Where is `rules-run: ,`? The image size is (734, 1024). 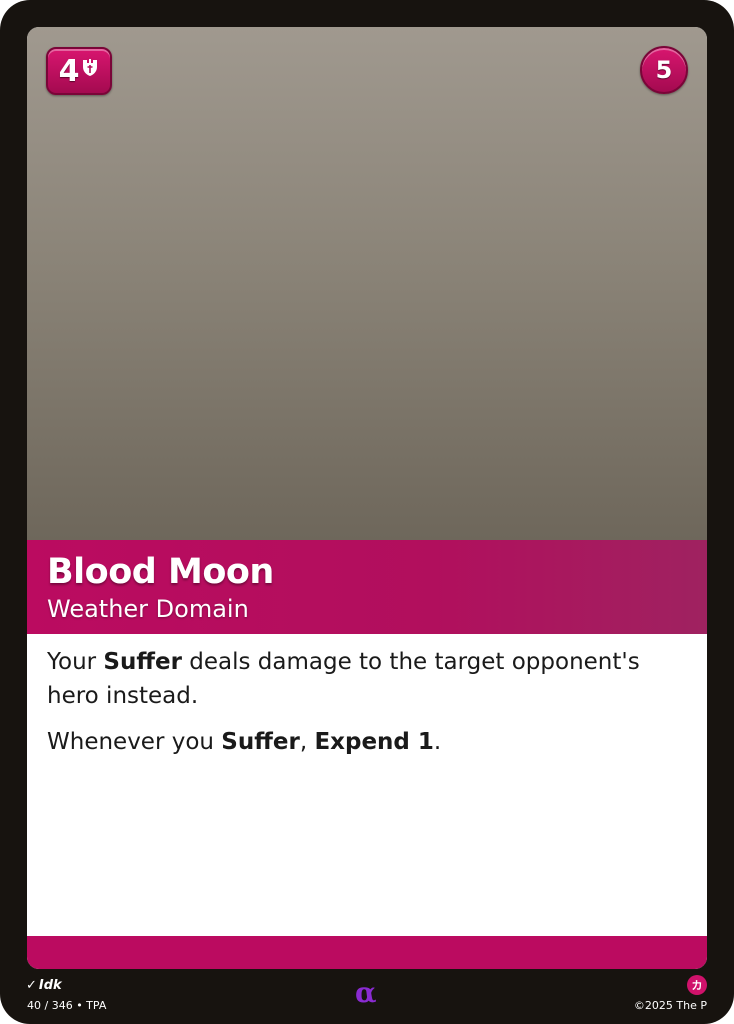
rules-run: , is located at coordinates (307, 742).